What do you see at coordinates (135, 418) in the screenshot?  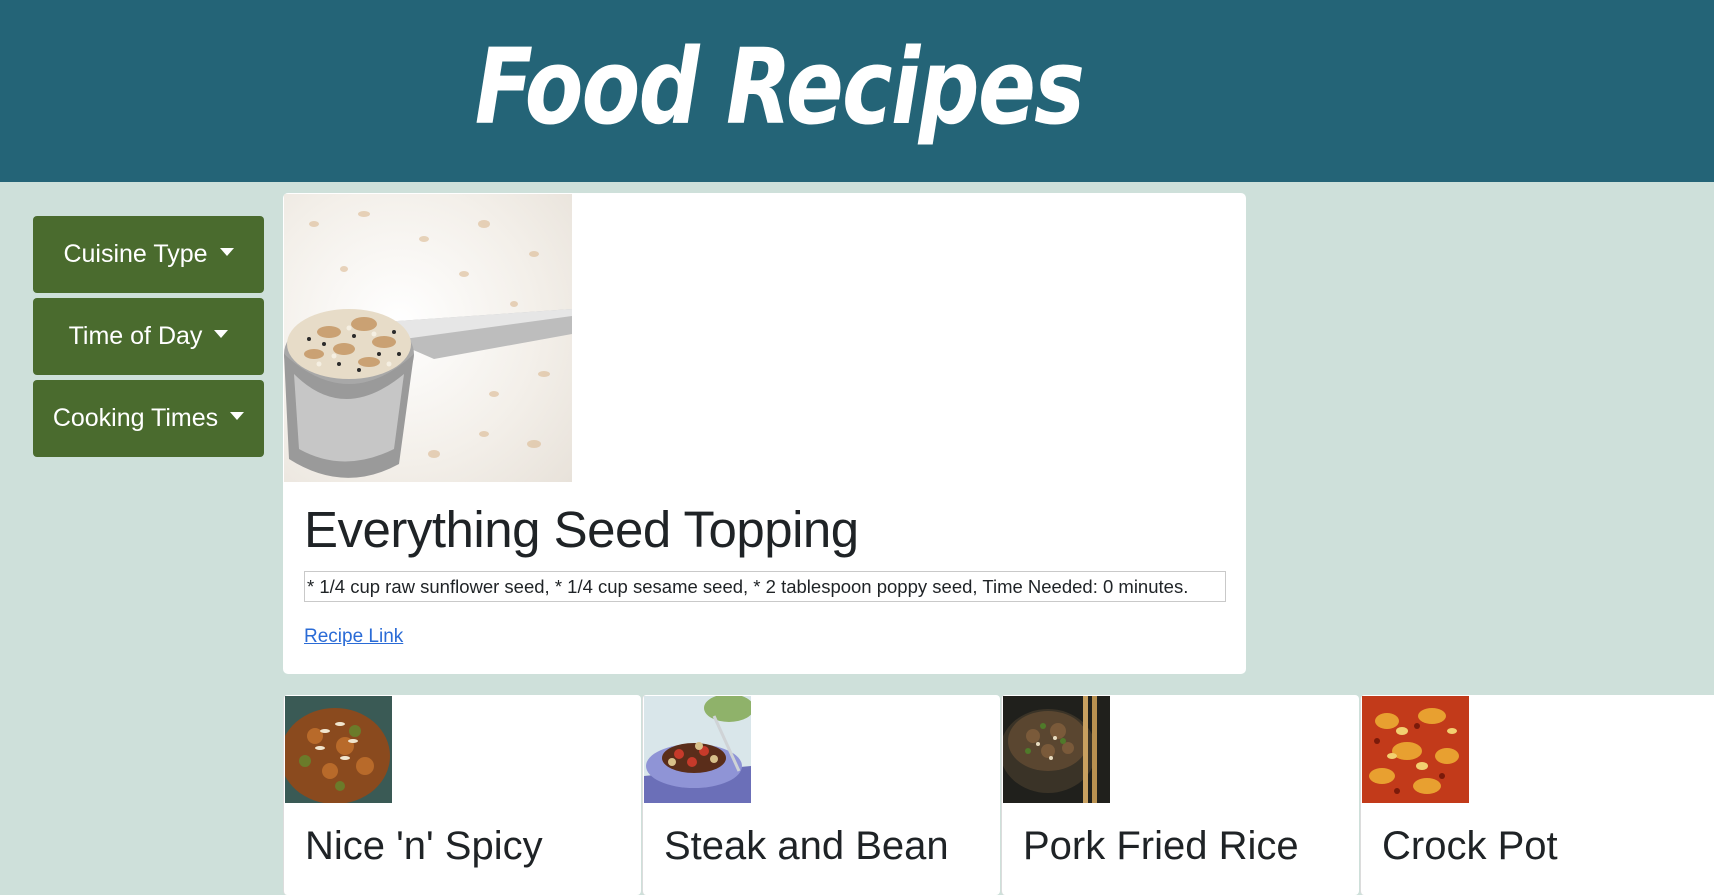 I see `dropdown-label: Cooking Times` at bounding box center [135, 418].